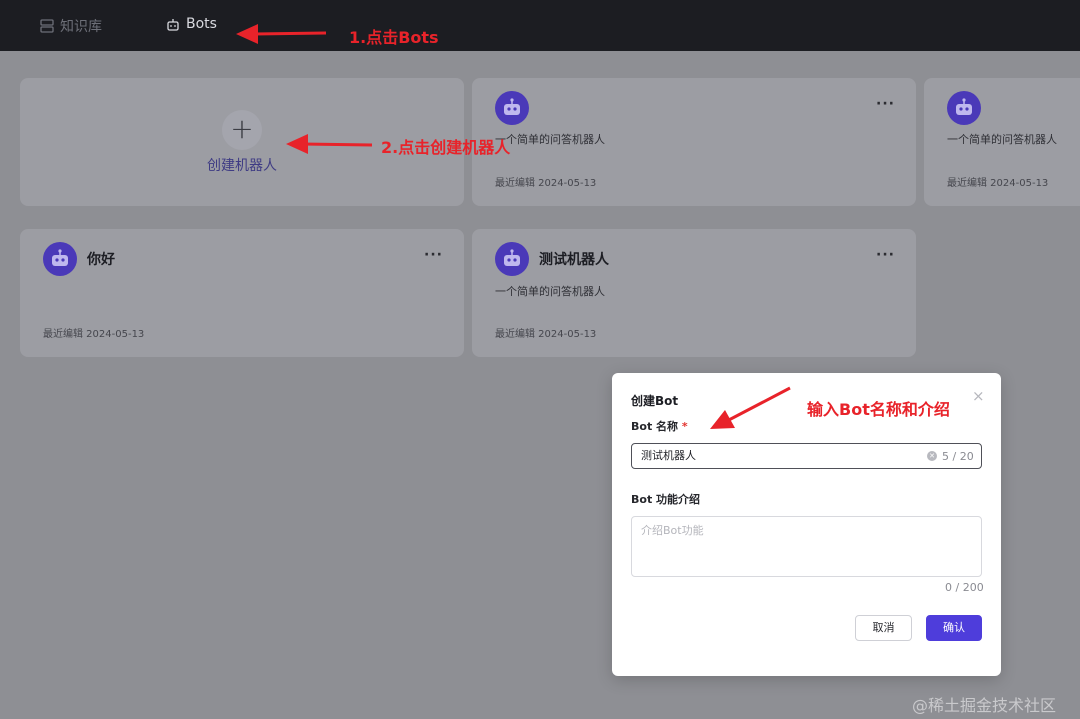 This screenshot has height=719, width=1080. What do you see at coordinates (984, 705) in the screenshot?
I see `watermark: @稀土掘金技术社区` at bounding box center [984, 705].